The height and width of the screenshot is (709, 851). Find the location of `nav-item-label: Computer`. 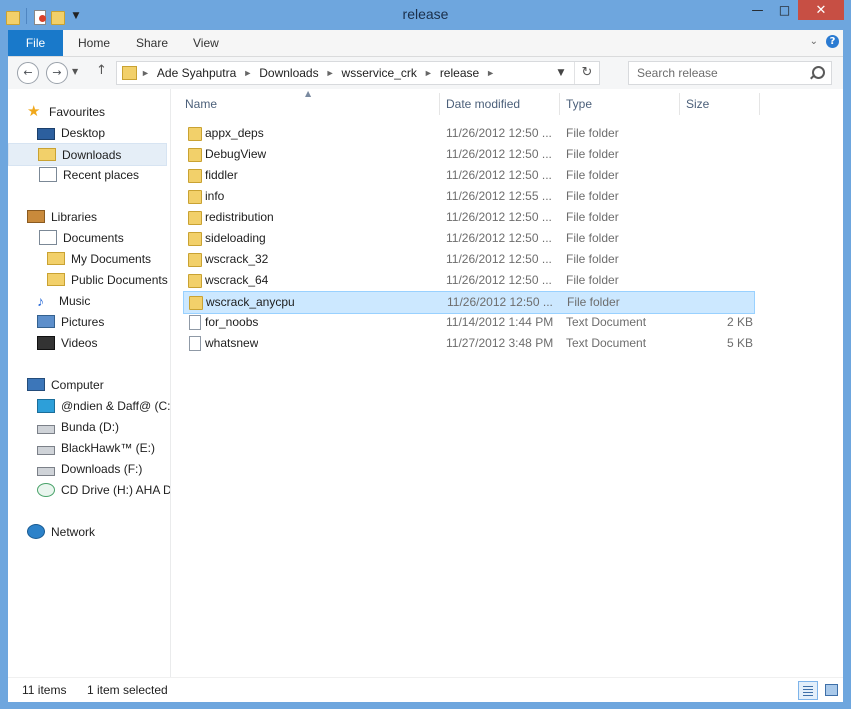

nav-item-label: Computer is located at coordinates (77, 384).